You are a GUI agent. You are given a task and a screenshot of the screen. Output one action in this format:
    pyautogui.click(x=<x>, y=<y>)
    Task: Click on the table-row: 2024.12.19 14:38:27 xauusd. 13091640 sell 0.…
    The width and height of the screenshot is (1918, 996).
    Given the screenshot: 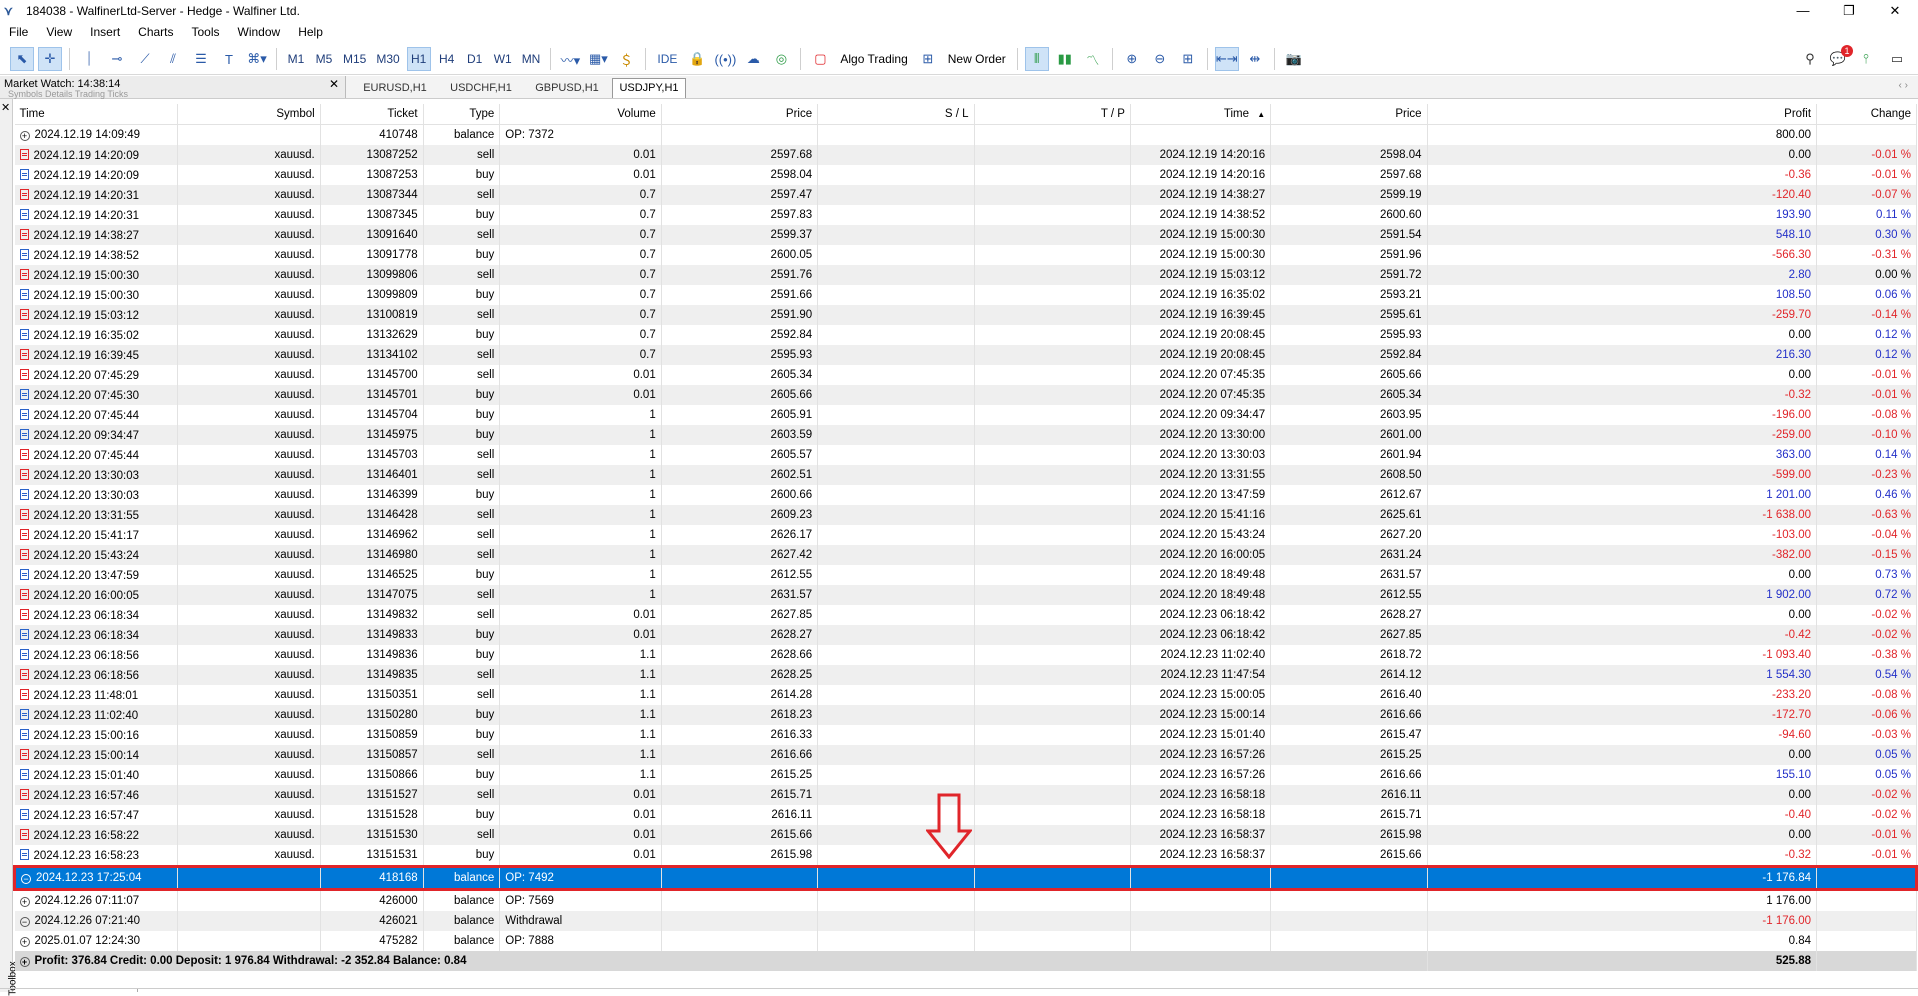 What is the action you would take?
    pyautogui.click(x=965, y=235)
    